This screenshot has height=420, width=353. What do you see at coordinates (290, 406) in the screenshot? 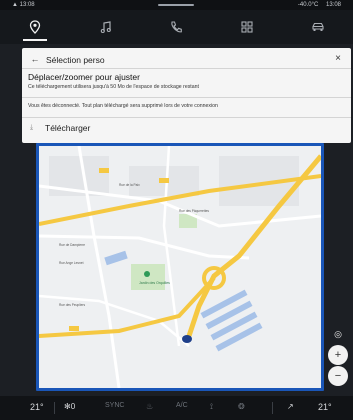
I see `airflow-icon: ↗` at bounding box center [290, 406].